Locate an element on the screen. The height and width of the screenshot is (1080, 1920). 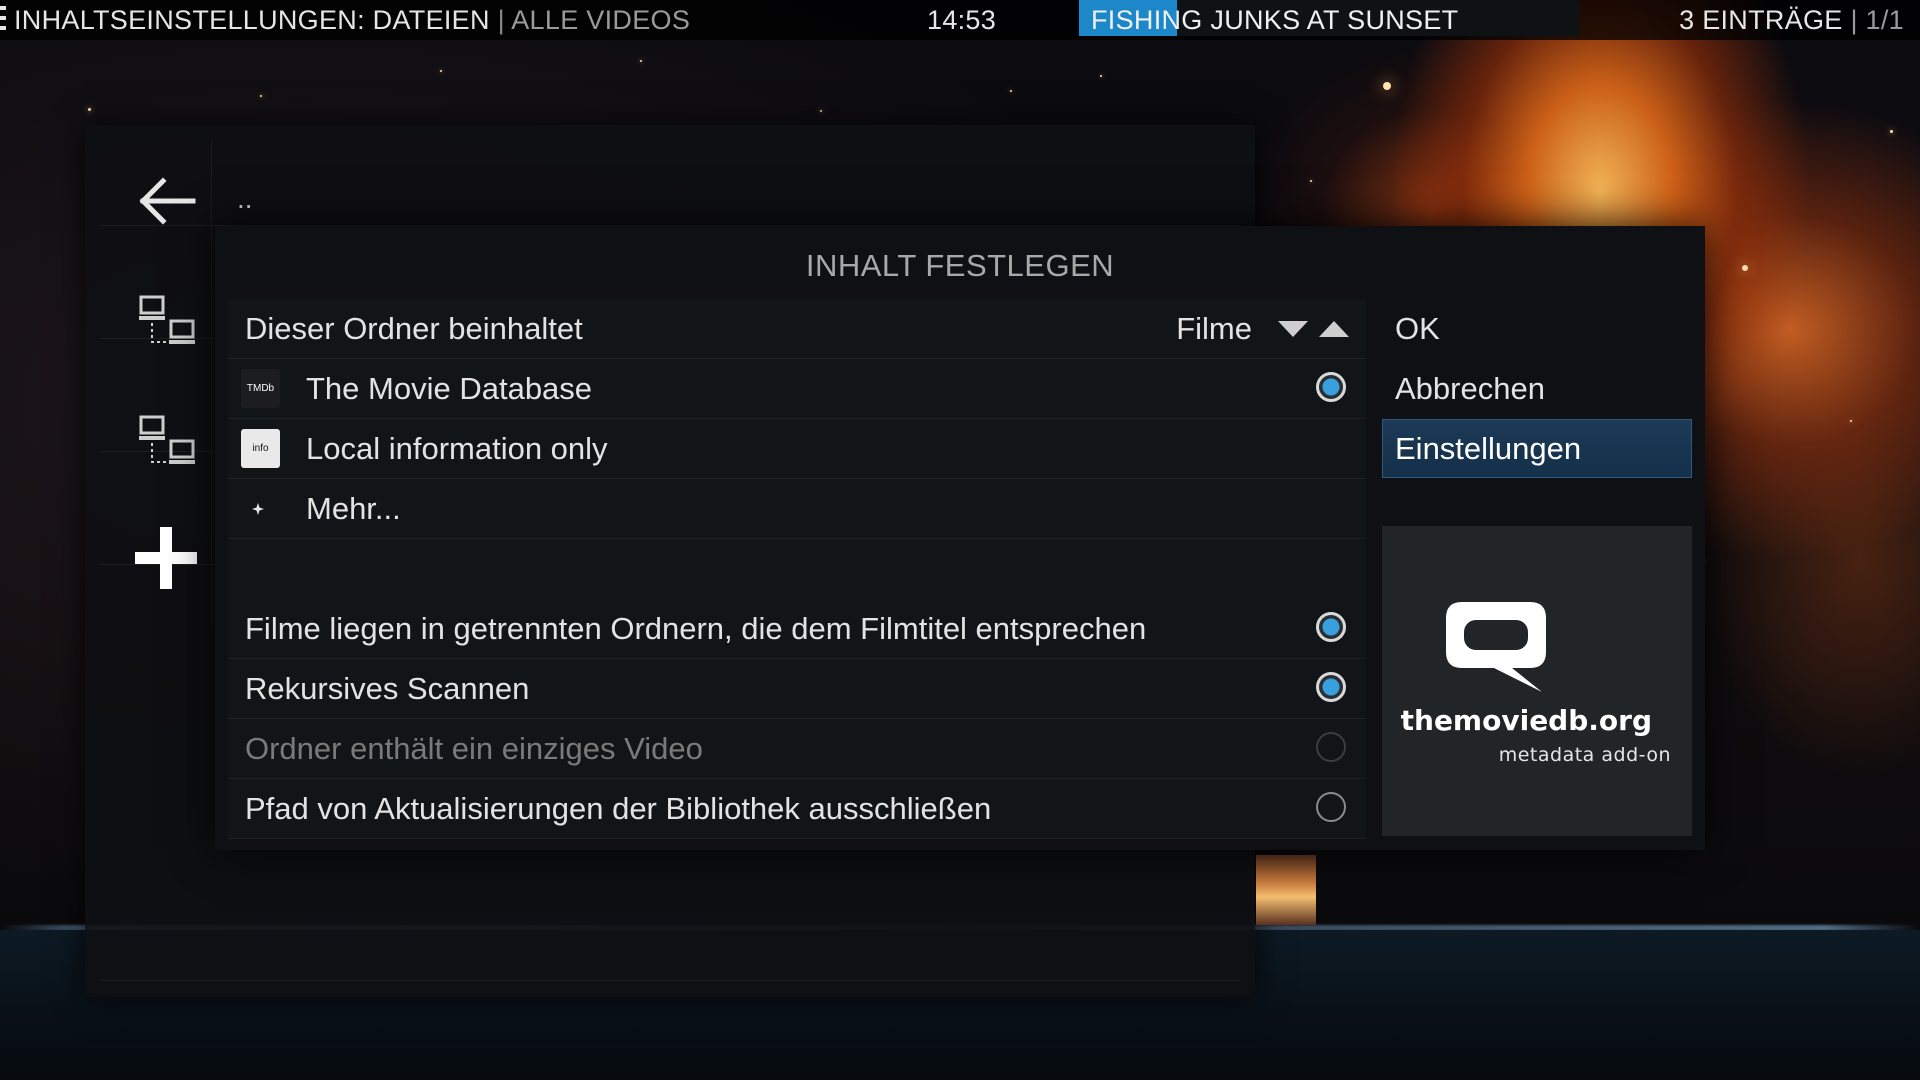
option-label: Rekursives Scannen is located at coordinates (387, 688).